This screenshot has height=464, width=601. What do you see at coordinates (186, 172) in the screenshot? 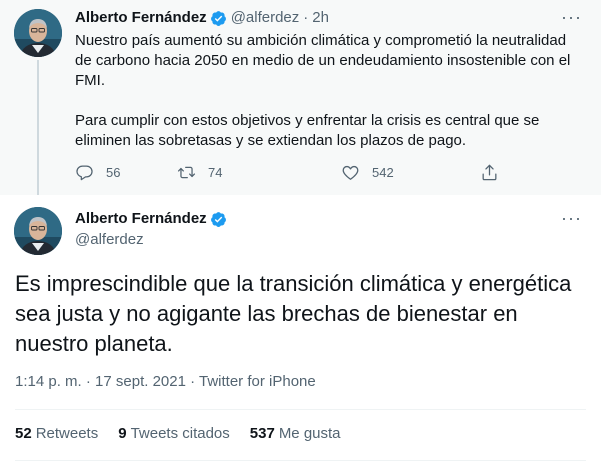
I see `retweet-icon` at bounding box center [186, 172].